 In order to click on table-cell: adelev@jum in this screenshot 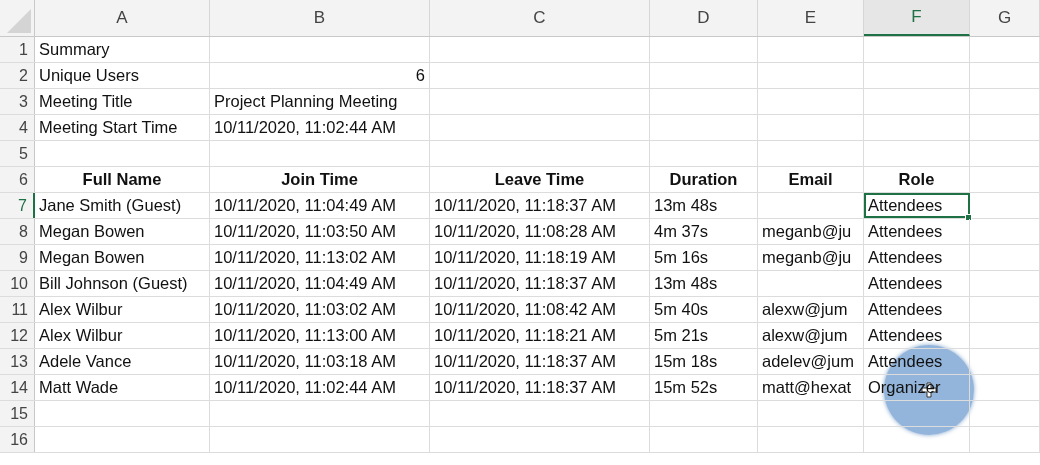, I will do `click(811, 361)`.